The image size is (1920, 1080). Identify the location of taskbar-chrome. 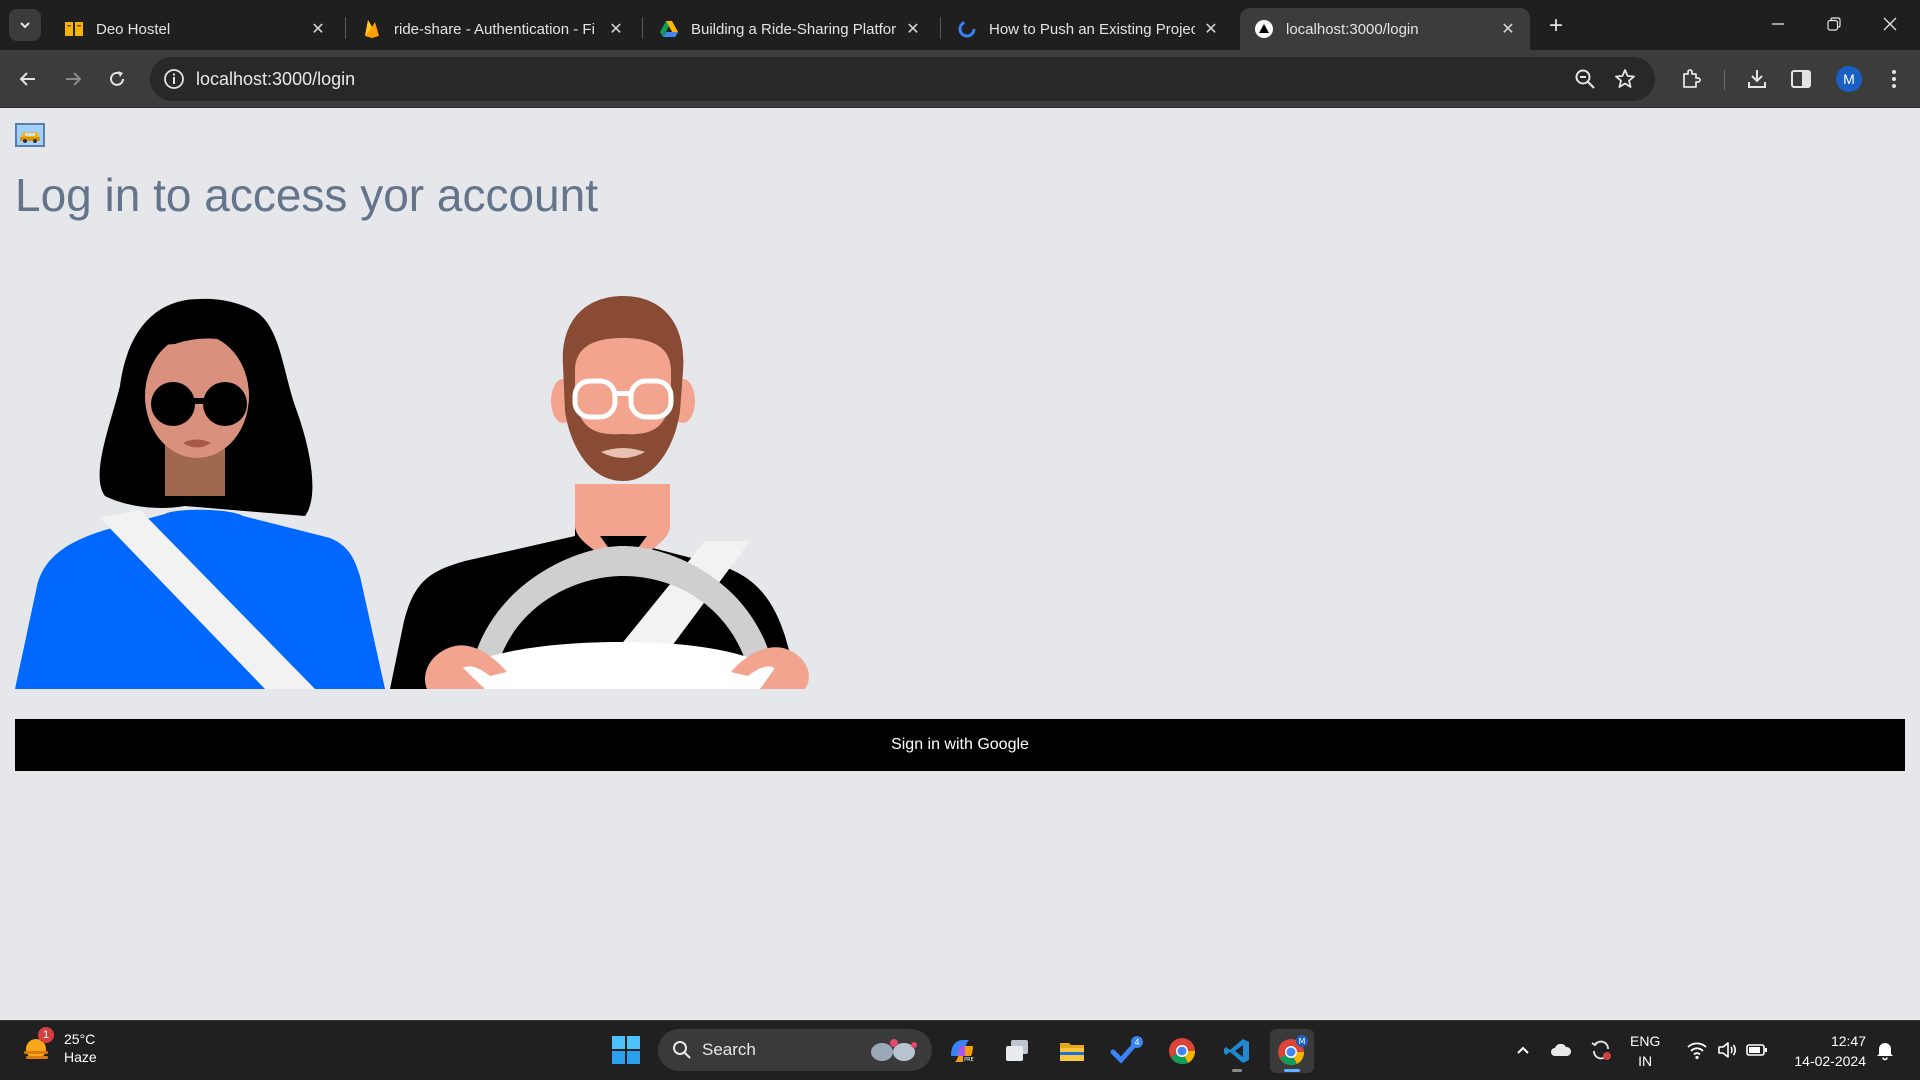
(1182, 1051).